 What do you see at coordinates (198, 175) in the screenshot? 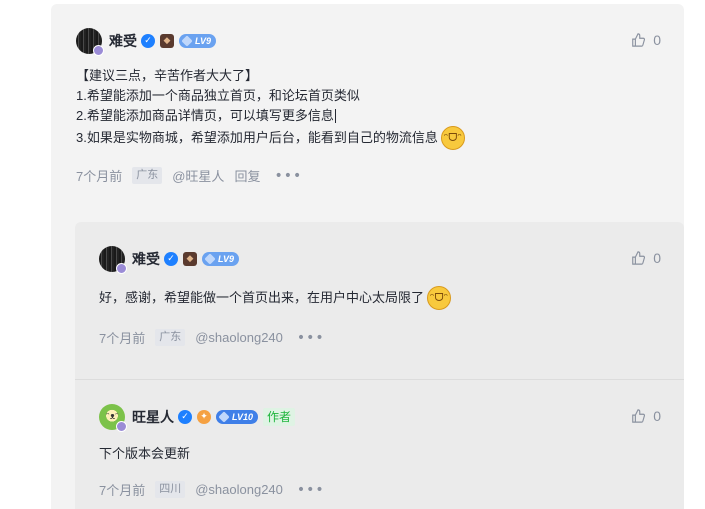
I see `mention-link: @旺星人` at bounding box center [198, 175].